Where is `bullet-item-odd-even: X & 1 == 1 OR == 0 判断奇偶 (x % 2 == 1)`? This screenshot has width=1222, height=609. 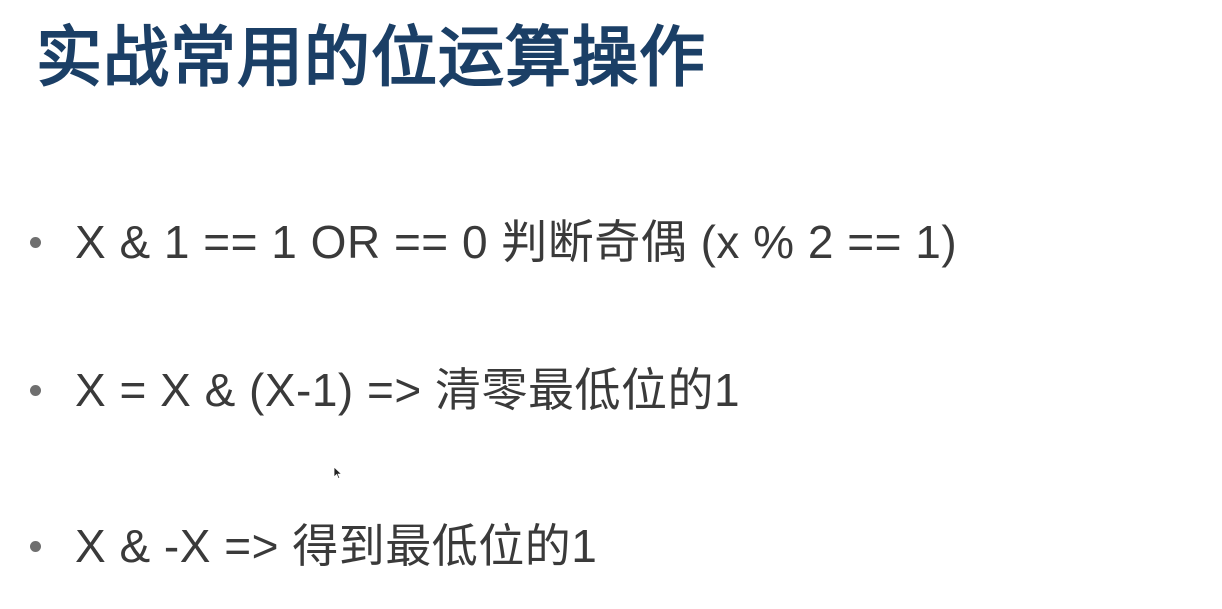
bullet-item-odd-even: X & 1 == 1 OR == 0 判断奇偶 (x % 2 == 1) is located at coordinates (493, 242).